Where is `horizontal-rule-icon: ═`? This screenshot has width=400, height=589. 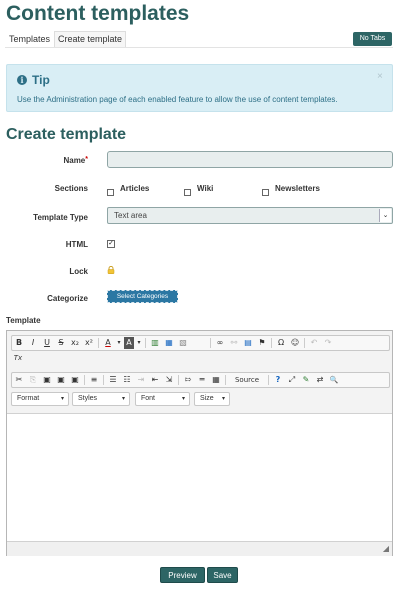 horizontal-rule-icon: ═ is located at coordinates (202, 380).